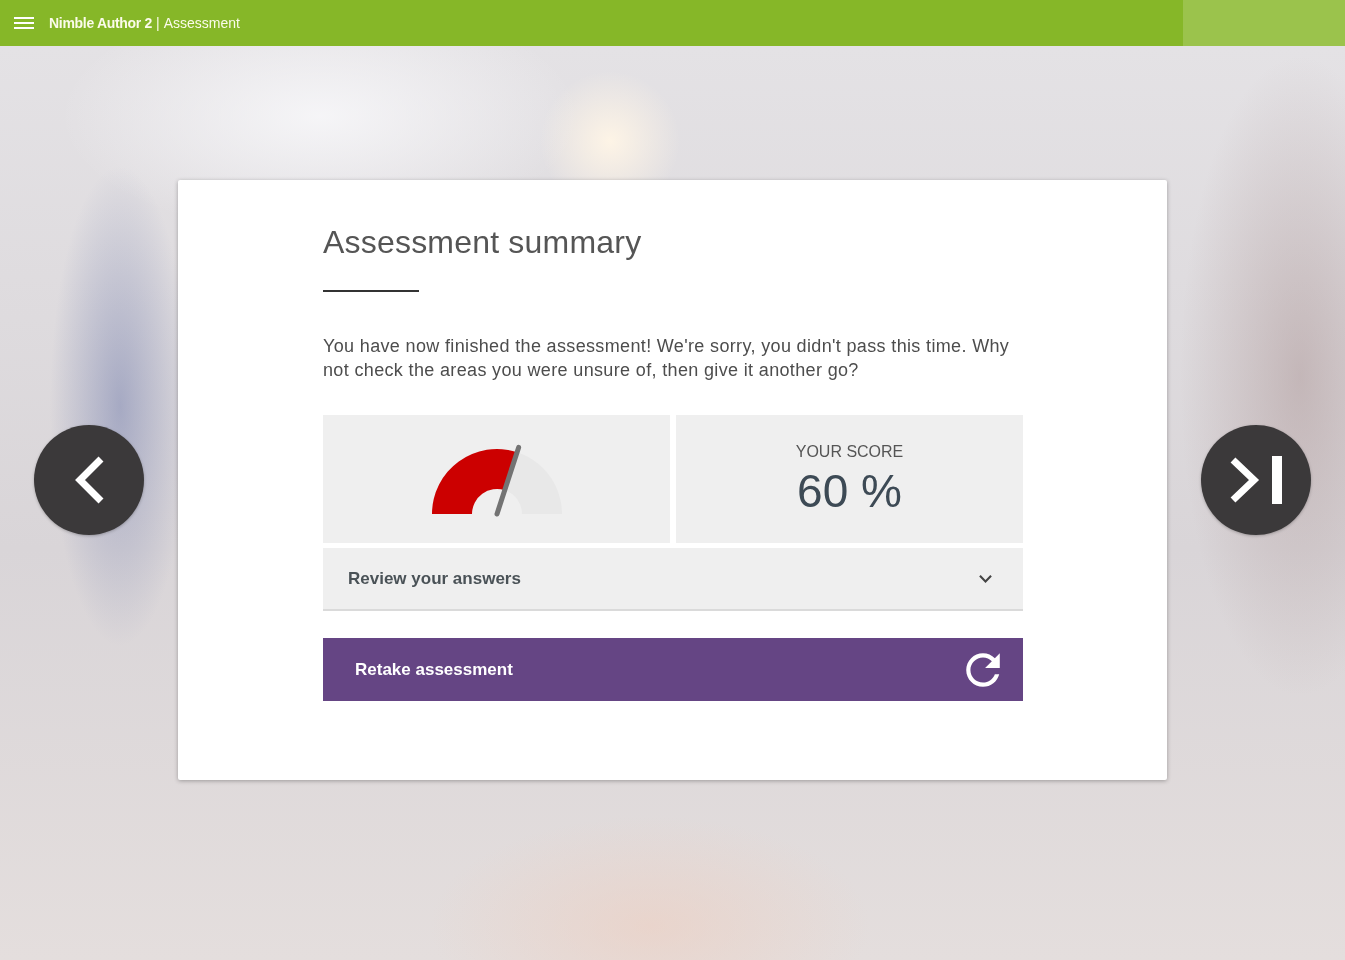 This screenshot has width=1345, height=960. Describe the element at coordinates (201, 23) in the screenshot. I see `page-title: Assessment` at that location.